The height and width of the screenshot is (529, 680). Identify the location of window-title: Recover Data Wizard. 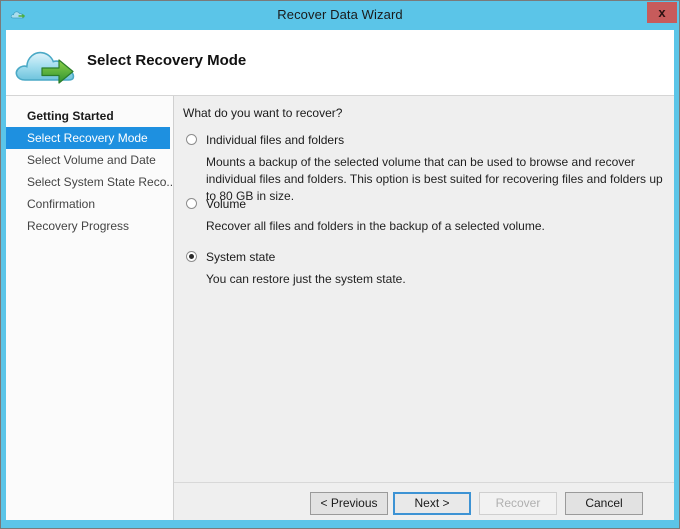
(340, 14).